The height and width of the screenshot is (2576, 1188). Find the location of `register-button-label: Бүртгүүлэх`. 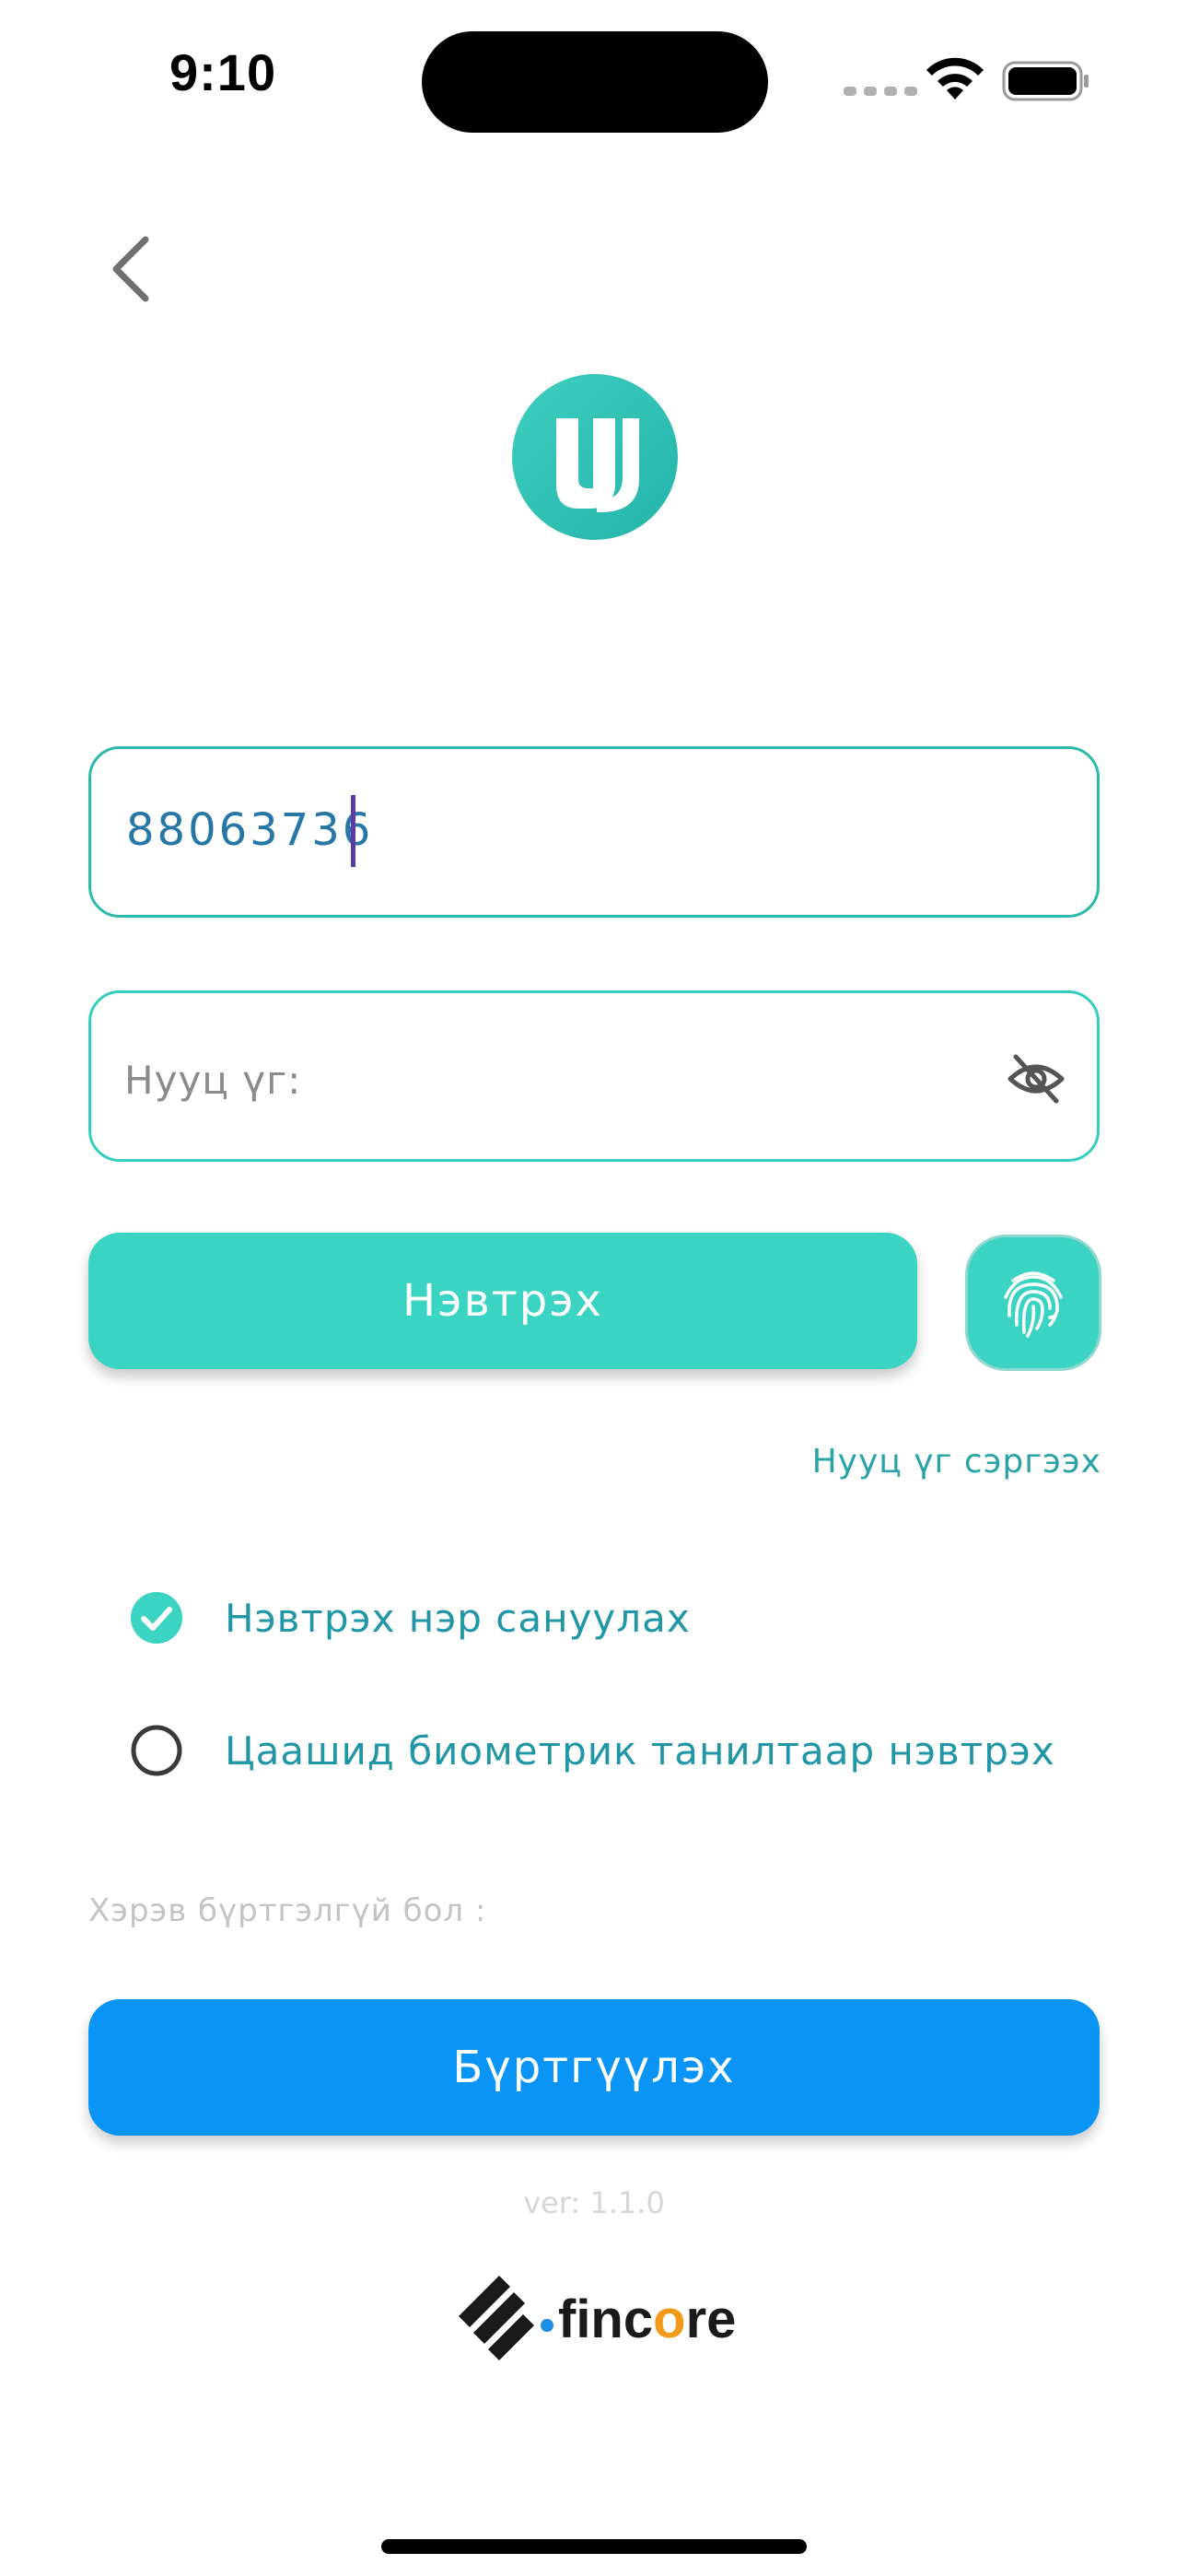

register-button-label: Бүртгүүлэх is located at coordinates (594, 2067).